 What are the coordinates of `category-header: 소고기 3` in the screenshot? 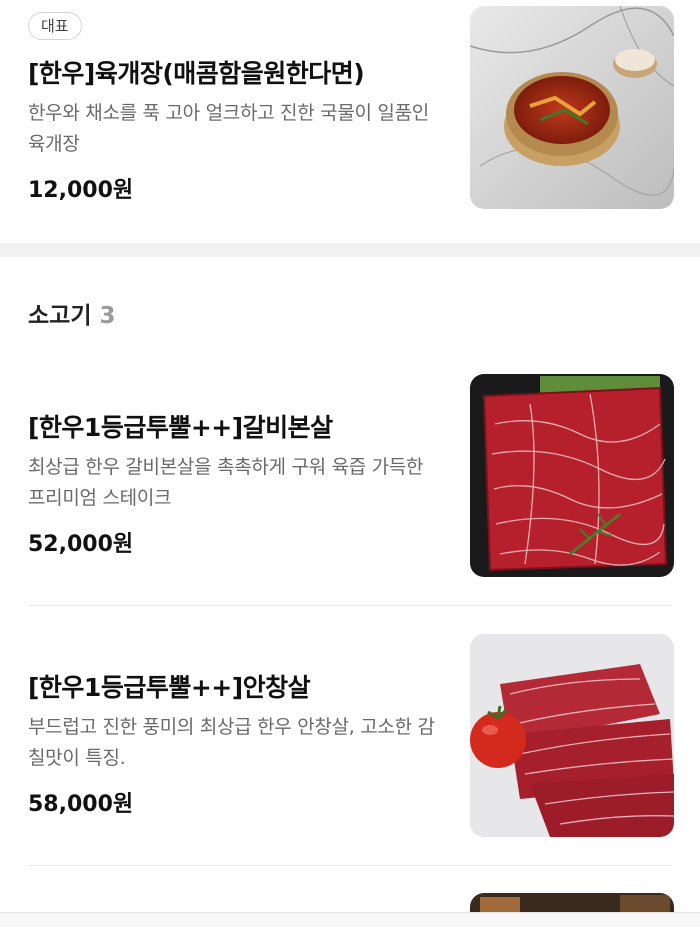 It's located at (72, 313).